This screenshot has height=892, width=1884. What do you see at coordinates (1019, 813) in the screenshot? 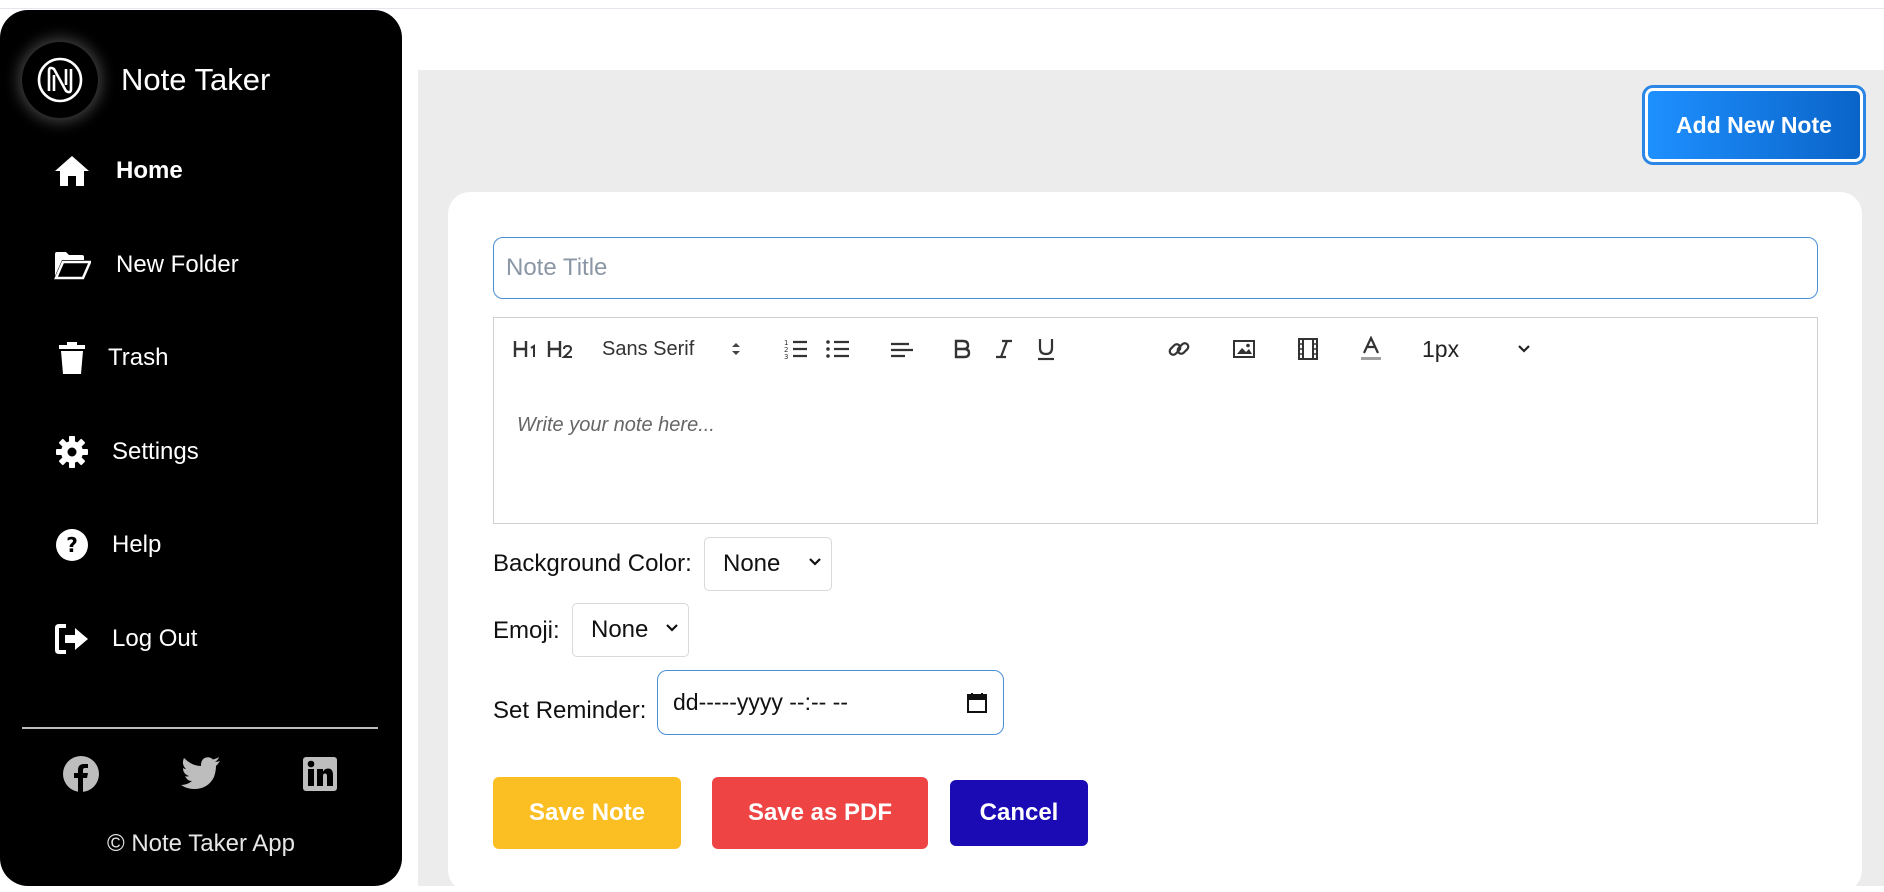
I see `cancel-button: Cancel` at bounding box center [1019, 813].